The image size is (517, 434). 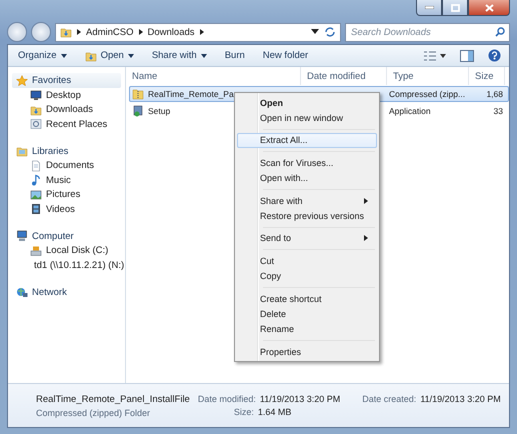 I want to click on file-name: RealTime_Remote_Pa, so click(x=191, y=94).